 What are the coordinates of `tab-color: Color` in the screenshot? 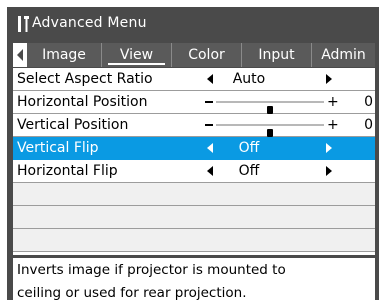 It's located at (206, 55).